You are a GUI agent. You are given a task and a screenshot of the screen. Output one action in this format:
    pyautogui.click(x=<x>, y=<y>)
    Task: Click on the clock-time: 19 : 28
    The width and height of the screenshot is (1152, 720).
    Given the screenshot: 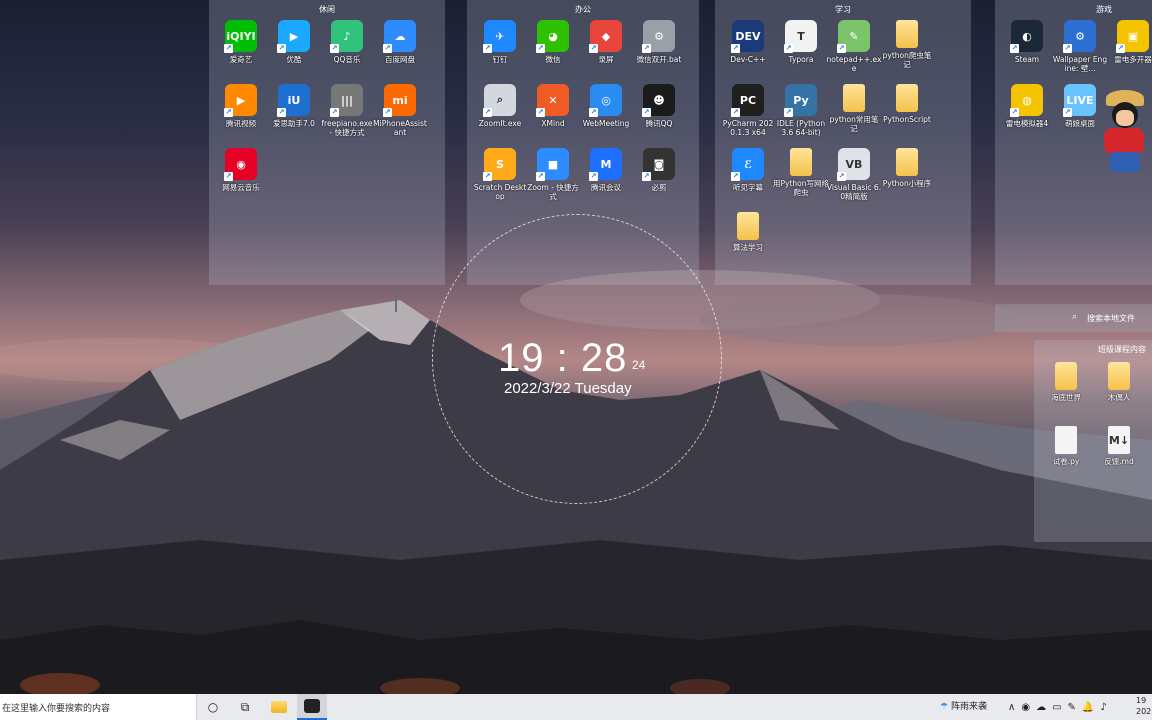 What is the action you would take?
    pyautogui.click(x=563, y=358)
    